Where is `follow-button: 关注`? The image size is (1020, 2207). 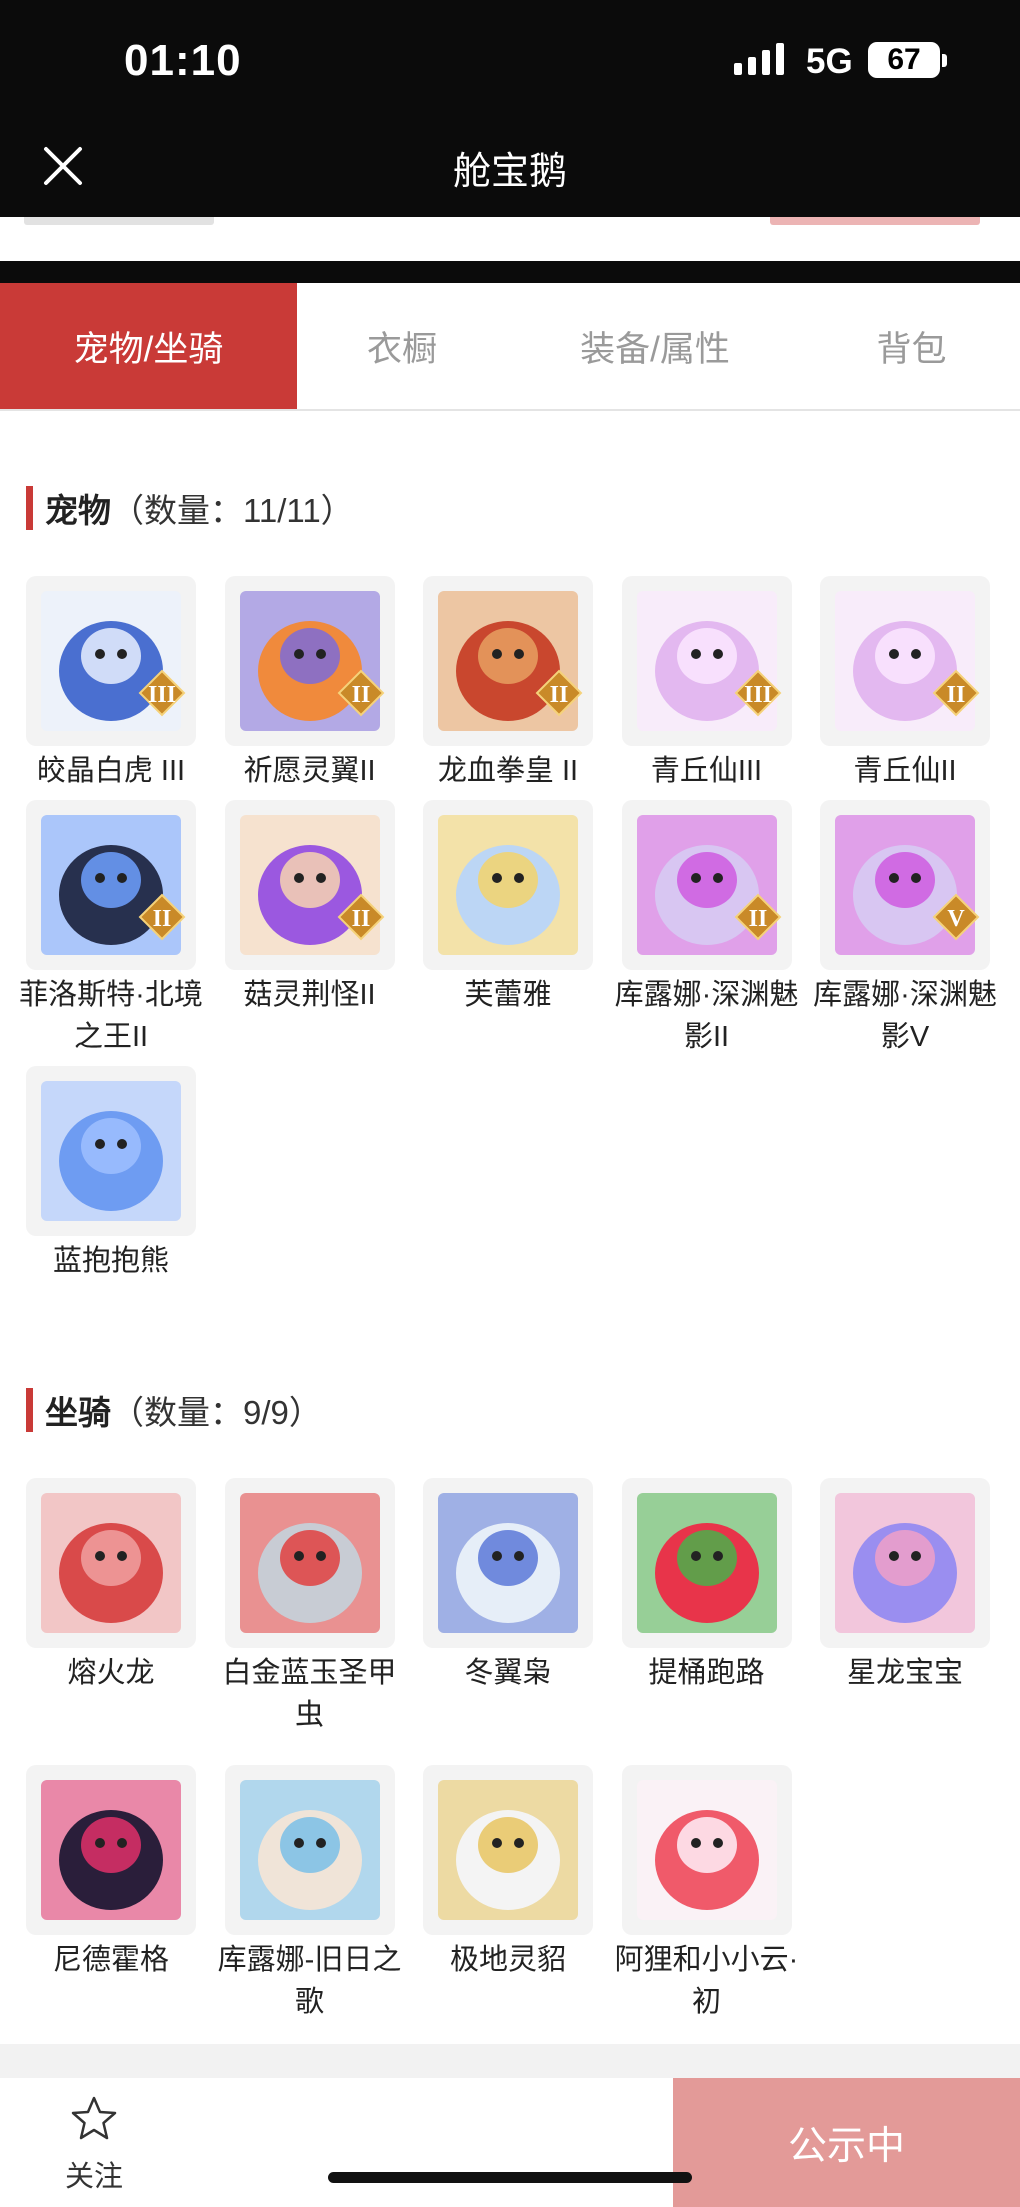
follow-button: 关注 is located at coordinates (94, 2144).